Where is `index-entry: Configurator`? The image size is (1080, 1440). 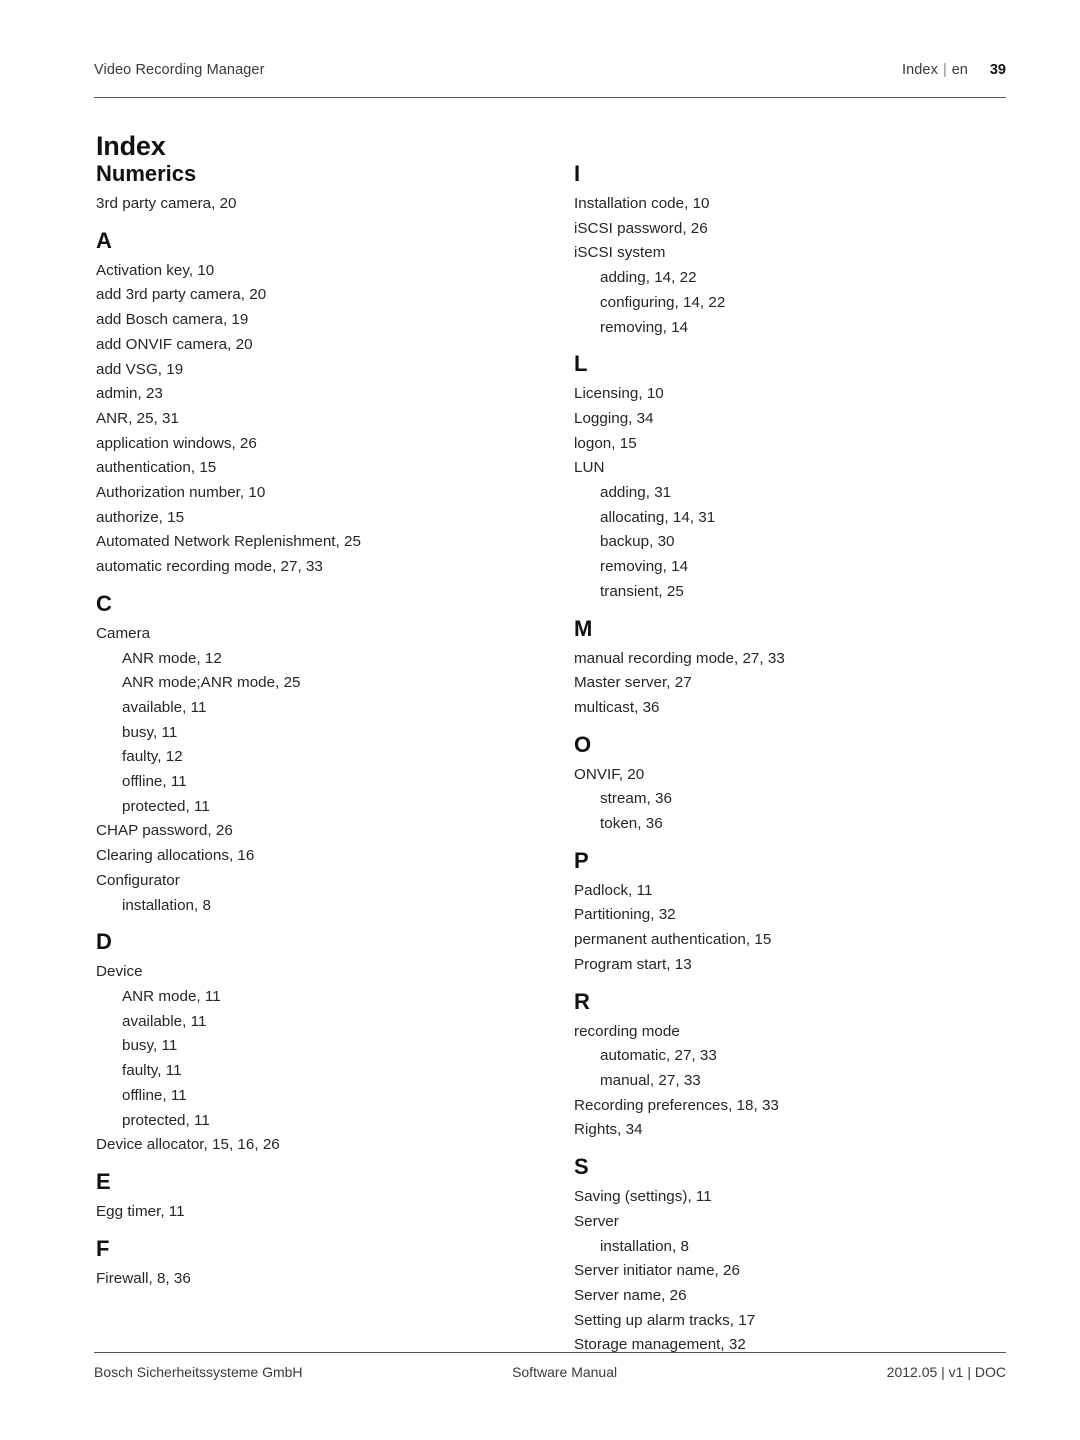 index-entry: Configurator is located at coordinates (138, 880).